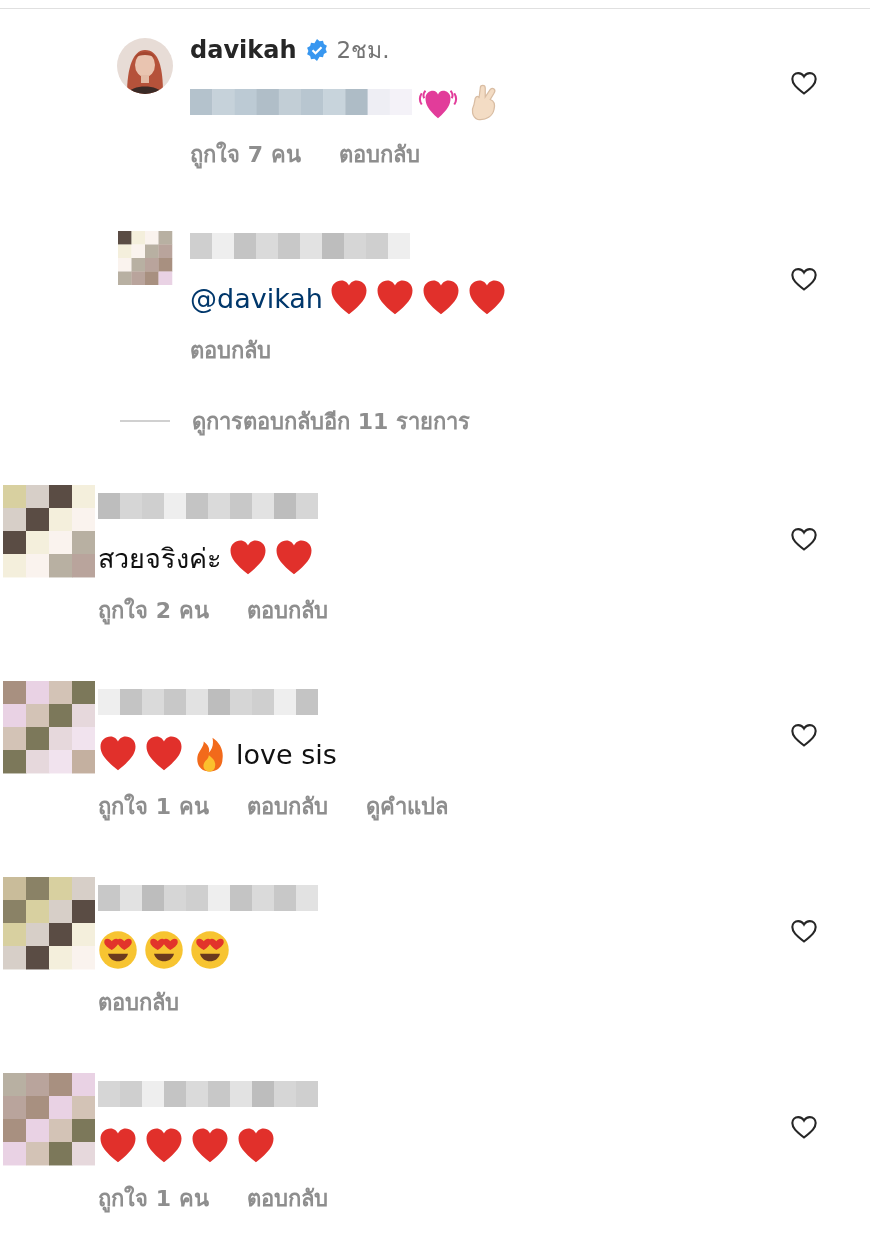 This screenshot has height=1250, width=870. I want to click on comment-action-link: ถูกใจ 7 คน, so click(245, 154).